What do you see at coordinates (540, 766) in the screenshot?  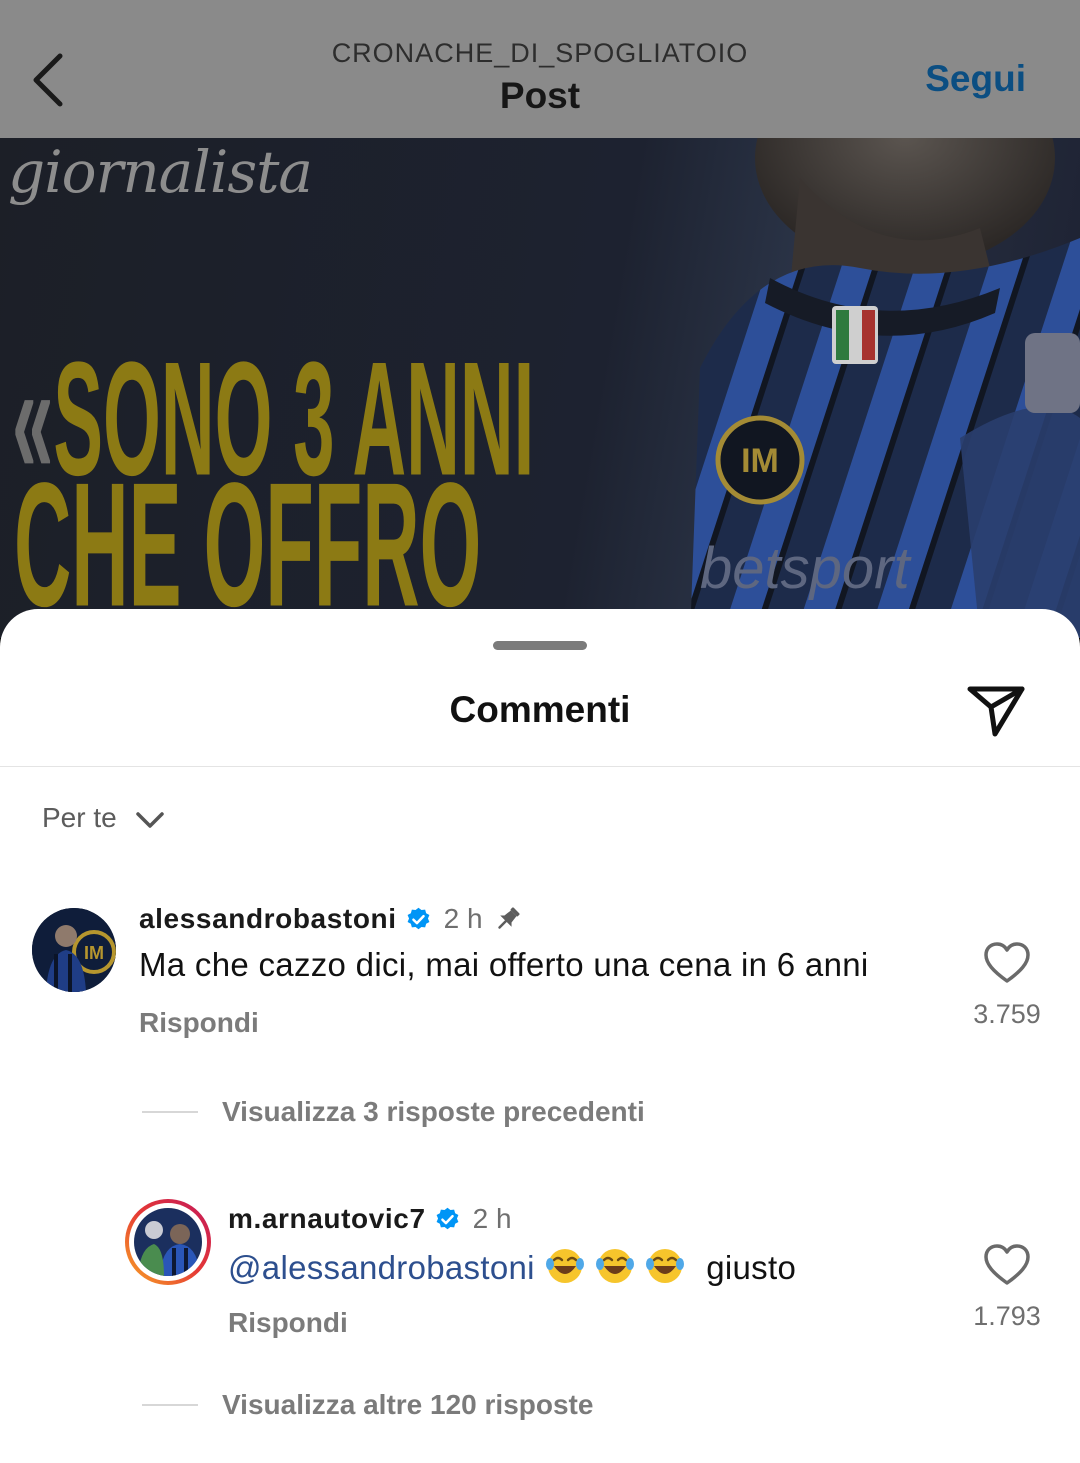 I see `divider` at bounding box center [540, 766].